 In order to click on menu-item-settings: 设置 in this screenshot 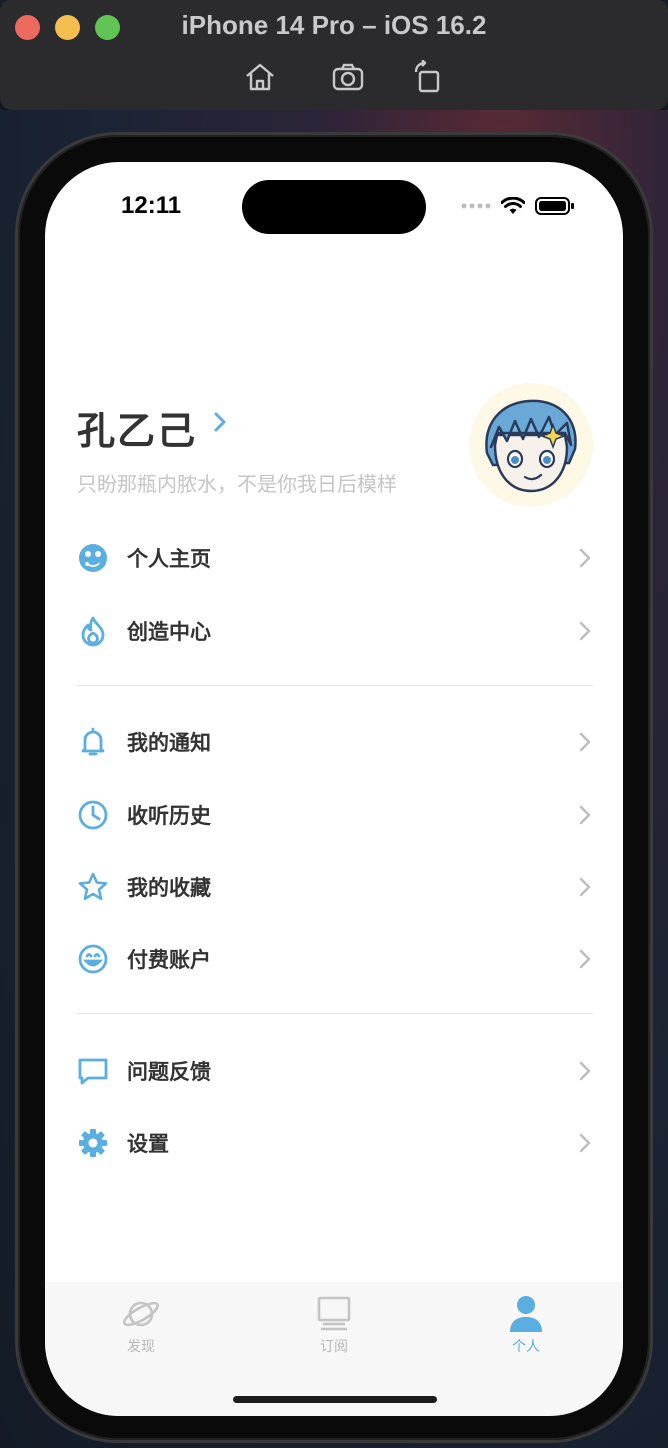, I will do `click(335, 1143)`.